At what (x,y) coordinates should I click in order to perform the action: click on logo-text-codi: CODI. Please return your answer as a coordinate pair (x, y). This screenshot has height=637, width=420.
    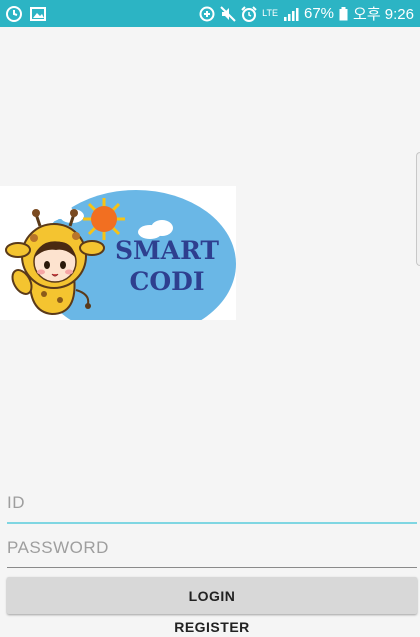
    Looking at the image, I should click on (166, 281).